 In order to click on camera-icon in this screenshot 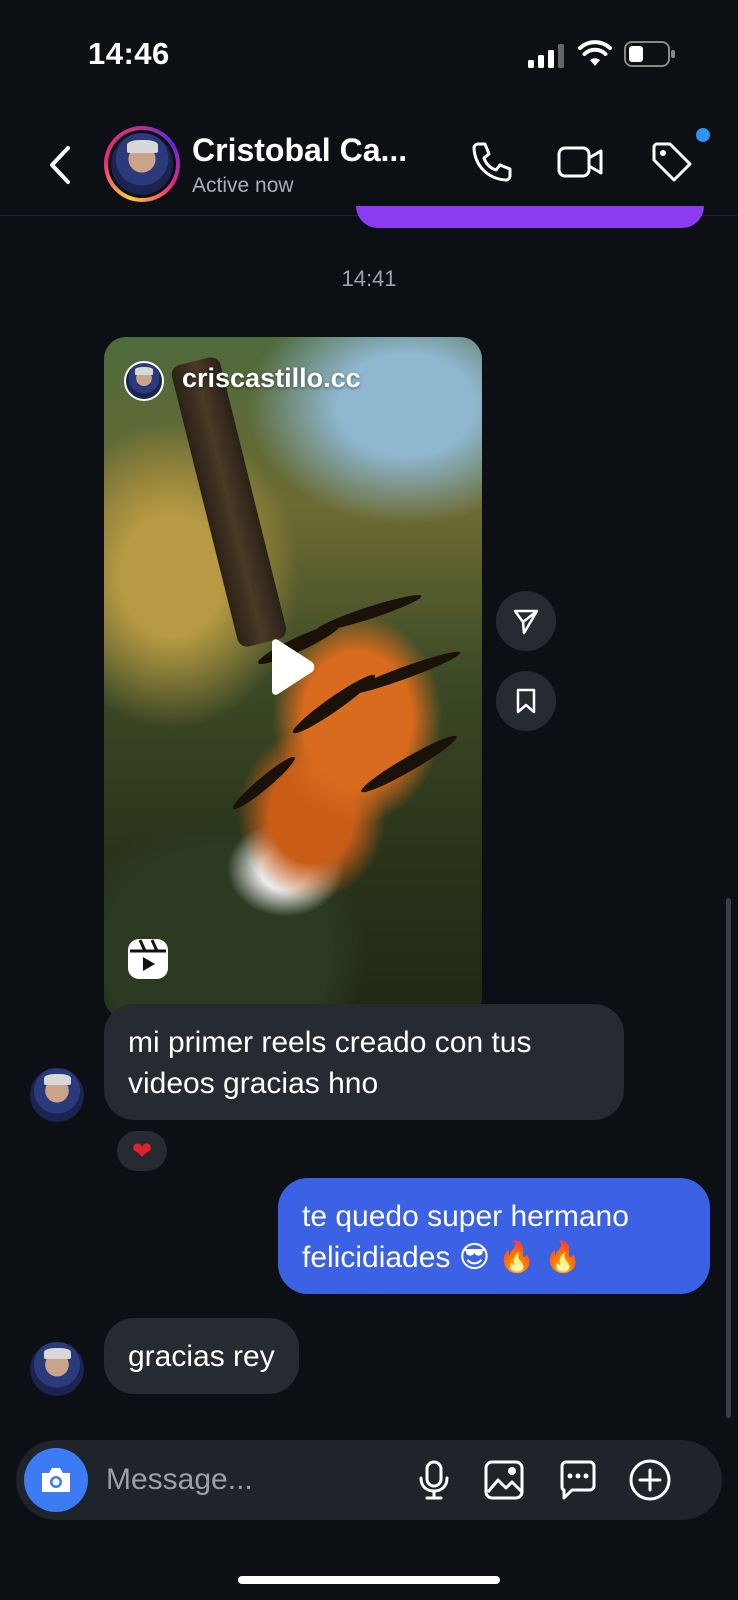, I will do `click(56, 1480)`.